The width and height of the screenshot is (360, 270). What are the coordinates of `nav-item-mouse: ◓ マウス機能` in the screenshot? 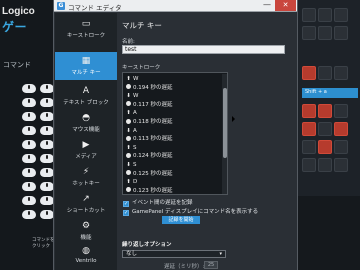 It's located at (86, 123).